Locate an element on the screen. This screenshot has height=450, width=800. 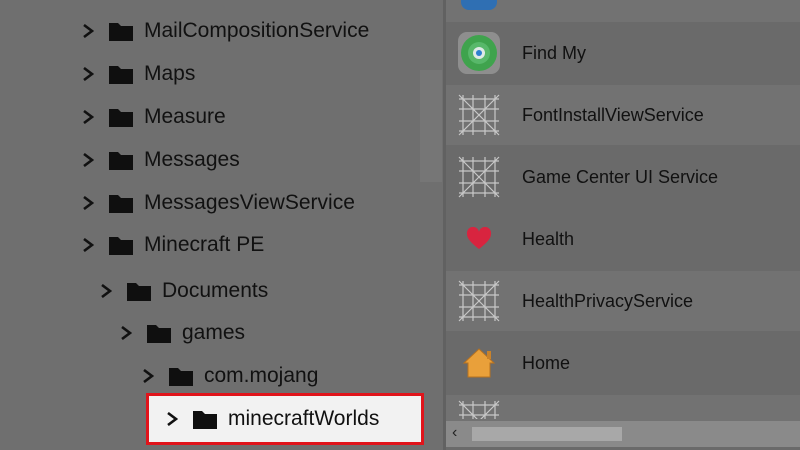
home-icon is located at coordinates (479, 363).